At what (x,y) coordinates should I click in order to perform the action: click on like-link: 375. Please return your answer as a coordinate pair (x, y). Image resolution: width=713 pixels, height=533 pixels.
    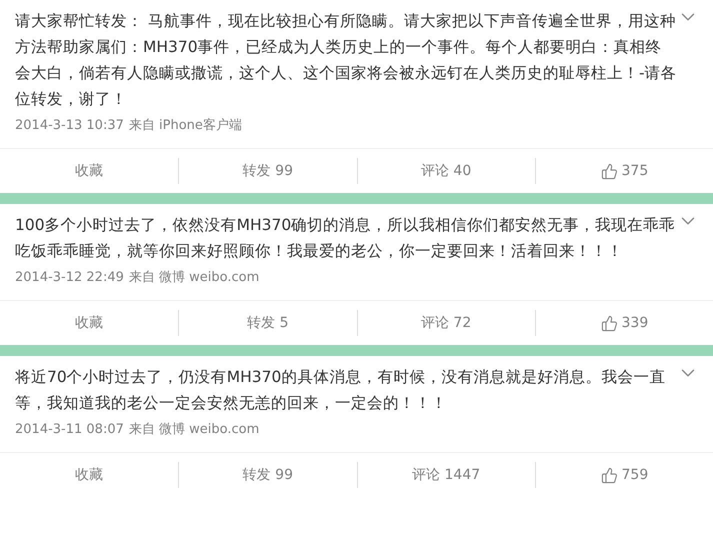
    Looking at the image, I should click on (623, 171).